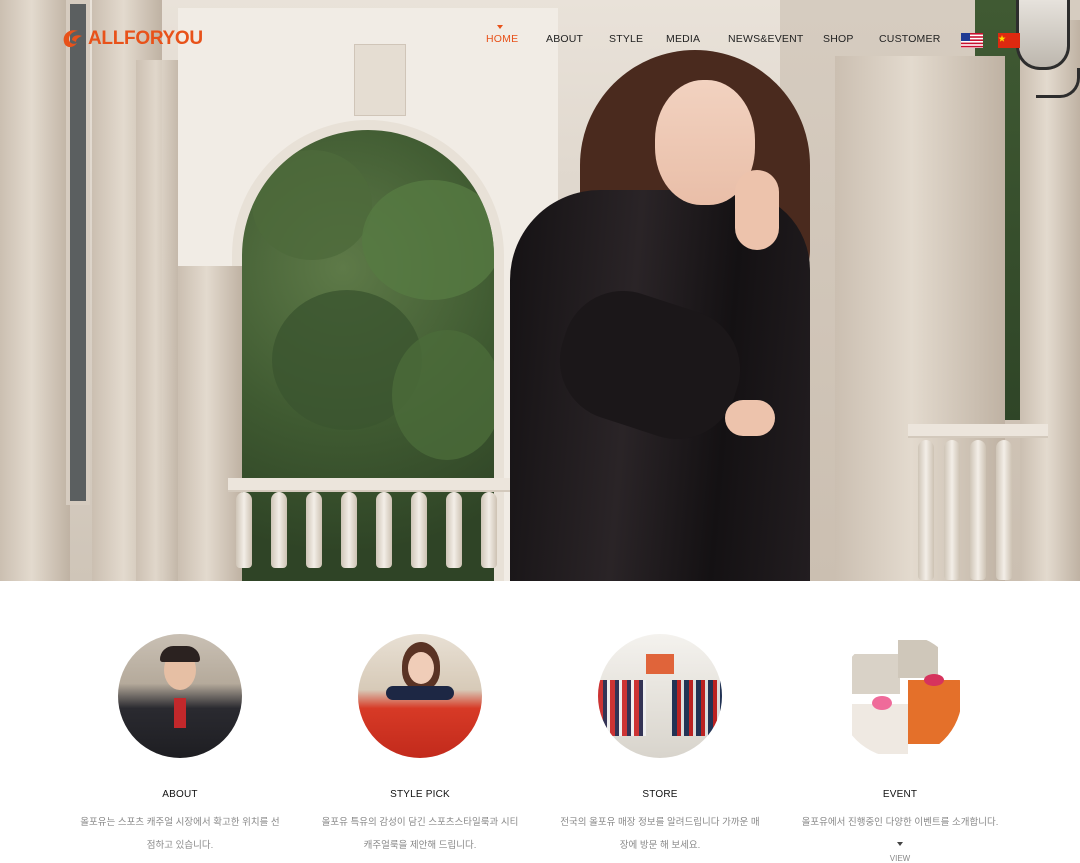 This screenshot has width=1080, height=863. Describe the element at coordinates (180, 696) in the screenshot. I see `feature-about-image` at that location.